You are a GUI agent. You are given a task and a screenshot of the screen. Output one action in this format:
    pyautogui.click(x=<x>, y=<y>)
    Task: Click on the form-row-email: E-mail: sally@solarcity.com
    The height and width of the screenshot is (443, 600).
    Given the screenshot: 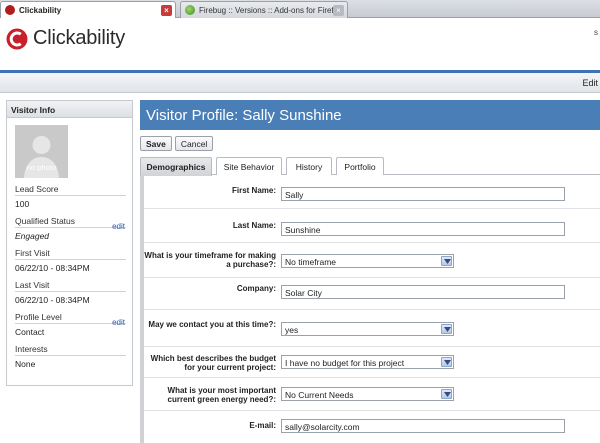 What is the action you would take?
    pyautogui.click(x=372, y=427)
    